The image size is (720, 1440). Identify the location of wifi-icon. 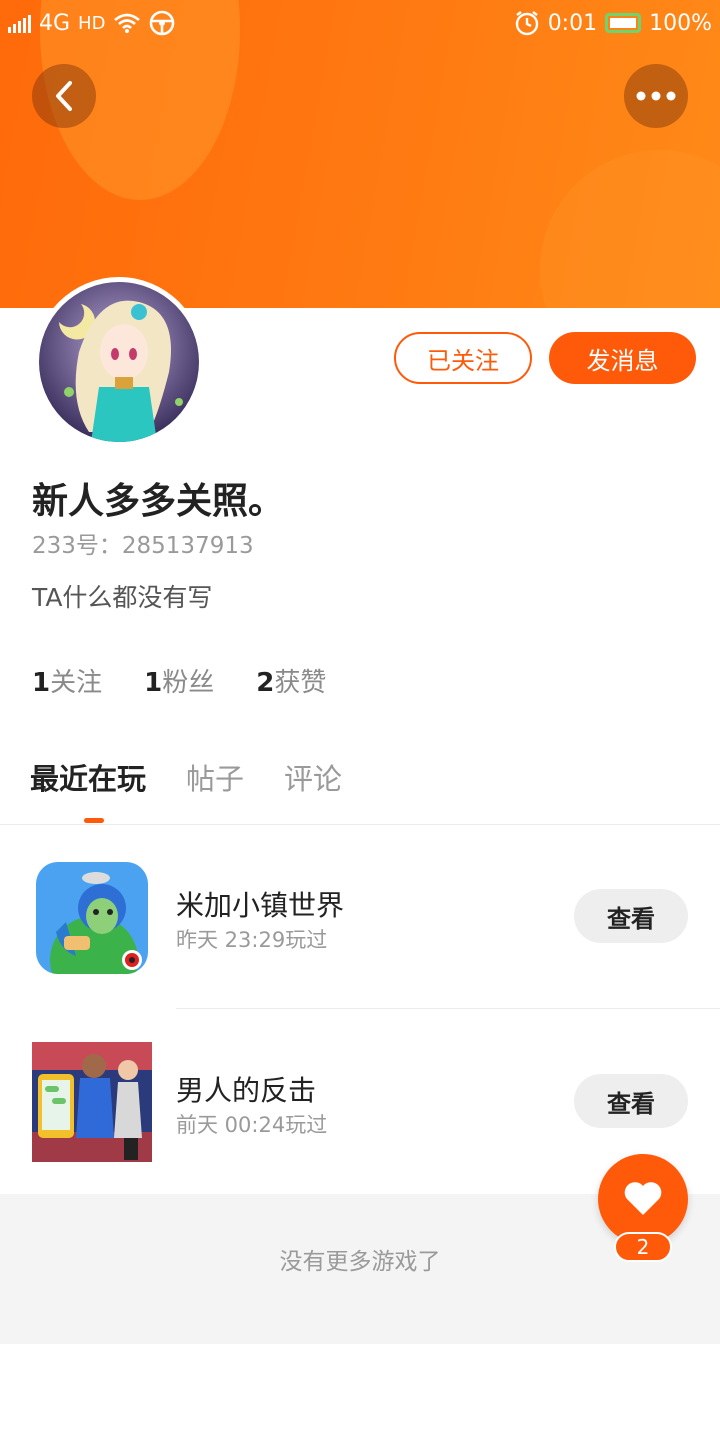
(127, 23).